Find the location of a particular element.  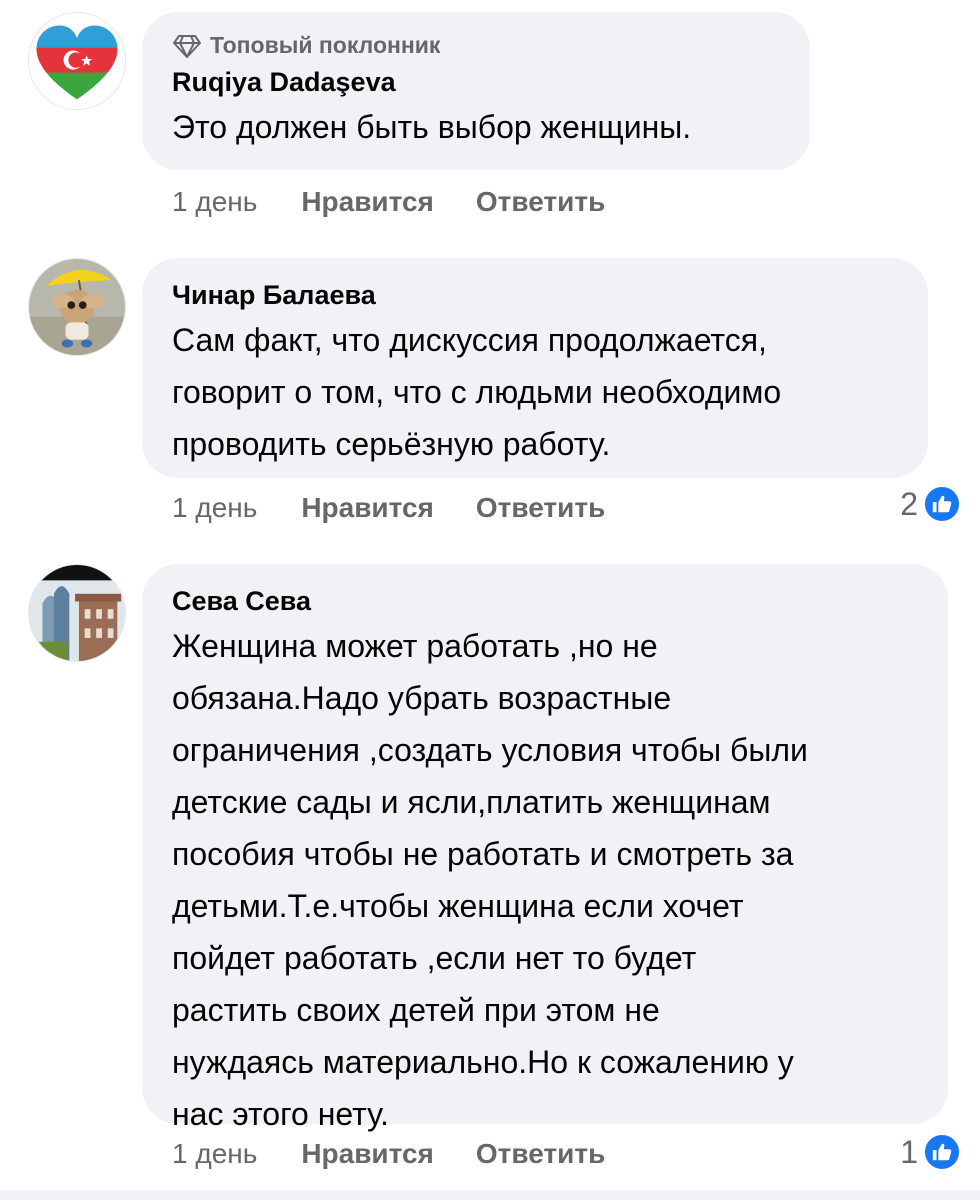

reaction-count: 1 is located at coordinates (931, 1152).